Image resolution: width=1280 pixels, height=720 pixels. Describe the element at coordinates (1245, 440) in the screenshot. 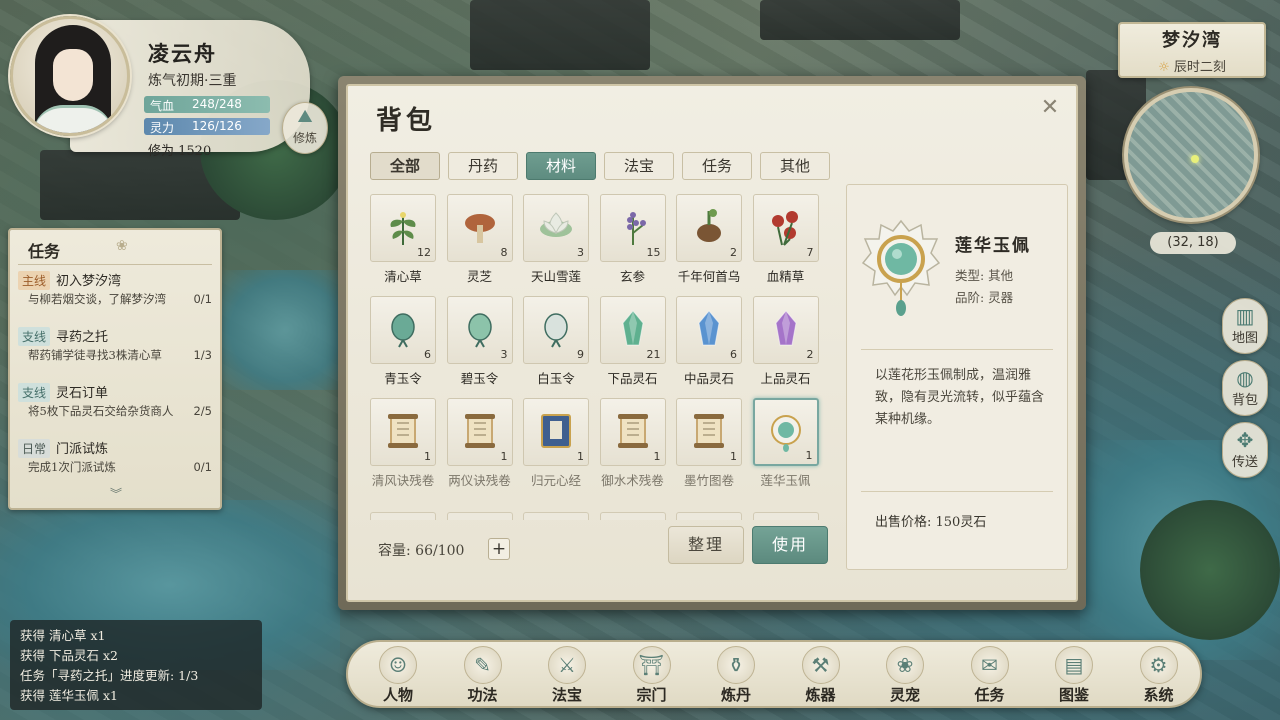

I see `teleport-icon: ✥` at that location.